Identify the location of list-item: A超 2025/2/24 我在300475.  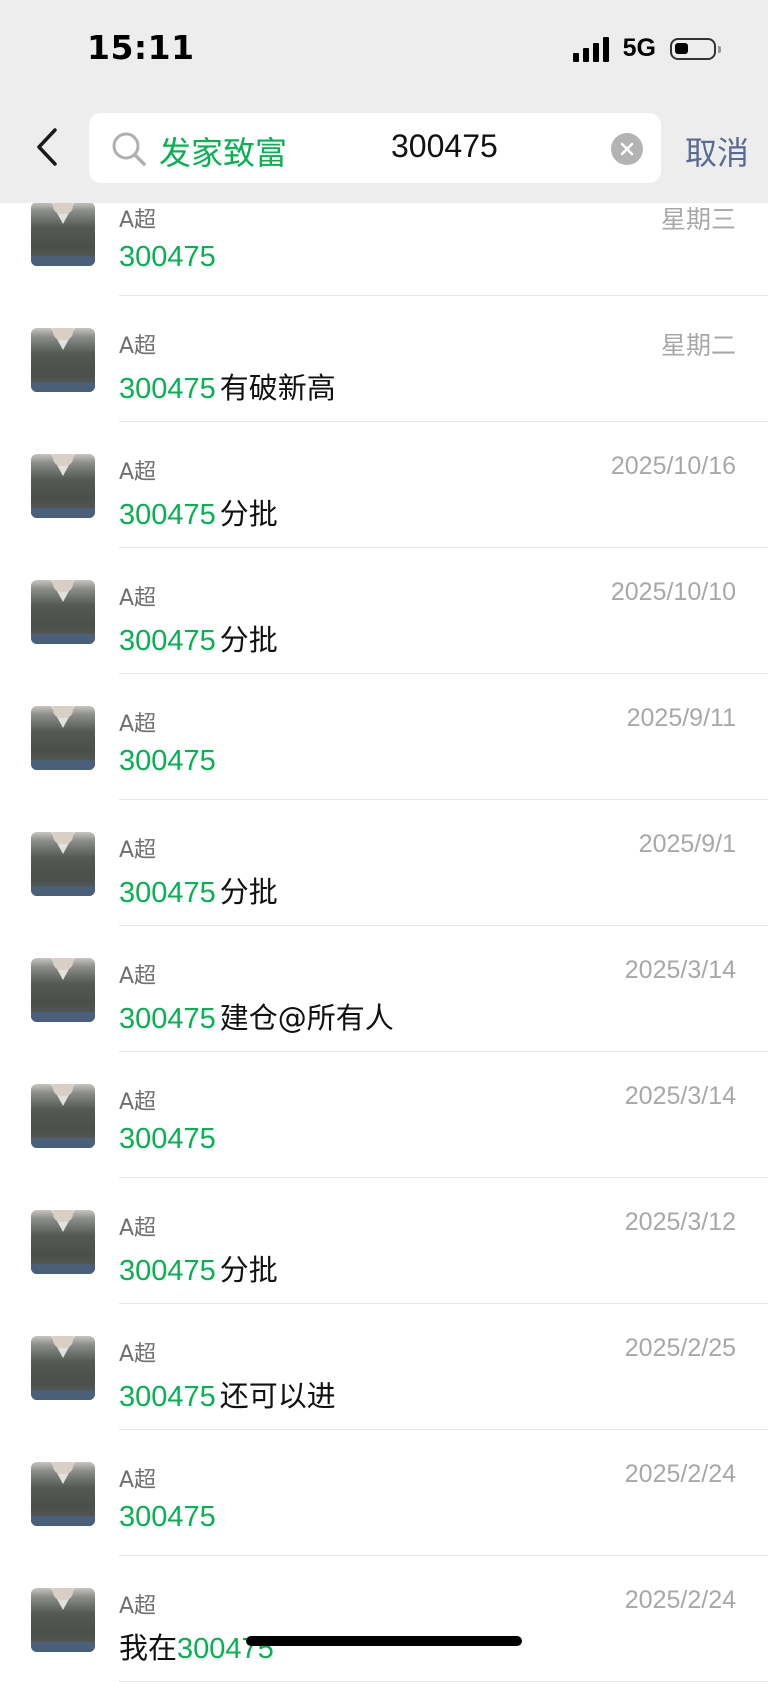
(384, 1619).